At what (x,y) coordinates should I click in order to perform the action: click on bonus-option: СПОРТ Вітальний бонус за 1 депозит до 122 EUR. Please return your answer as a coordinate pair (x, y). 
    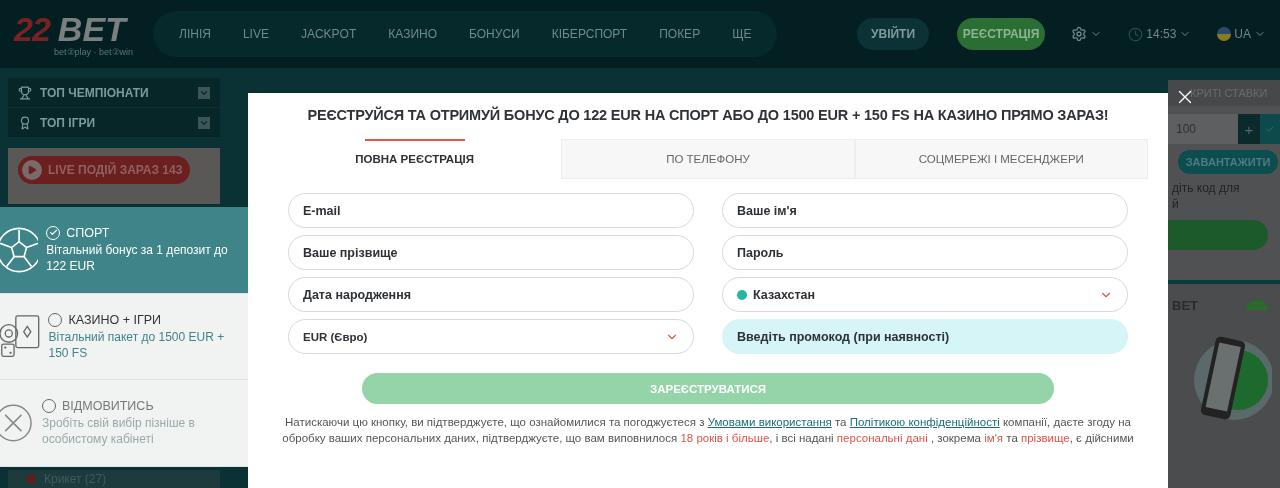
    Looking at the image, I should click on (124, 250).